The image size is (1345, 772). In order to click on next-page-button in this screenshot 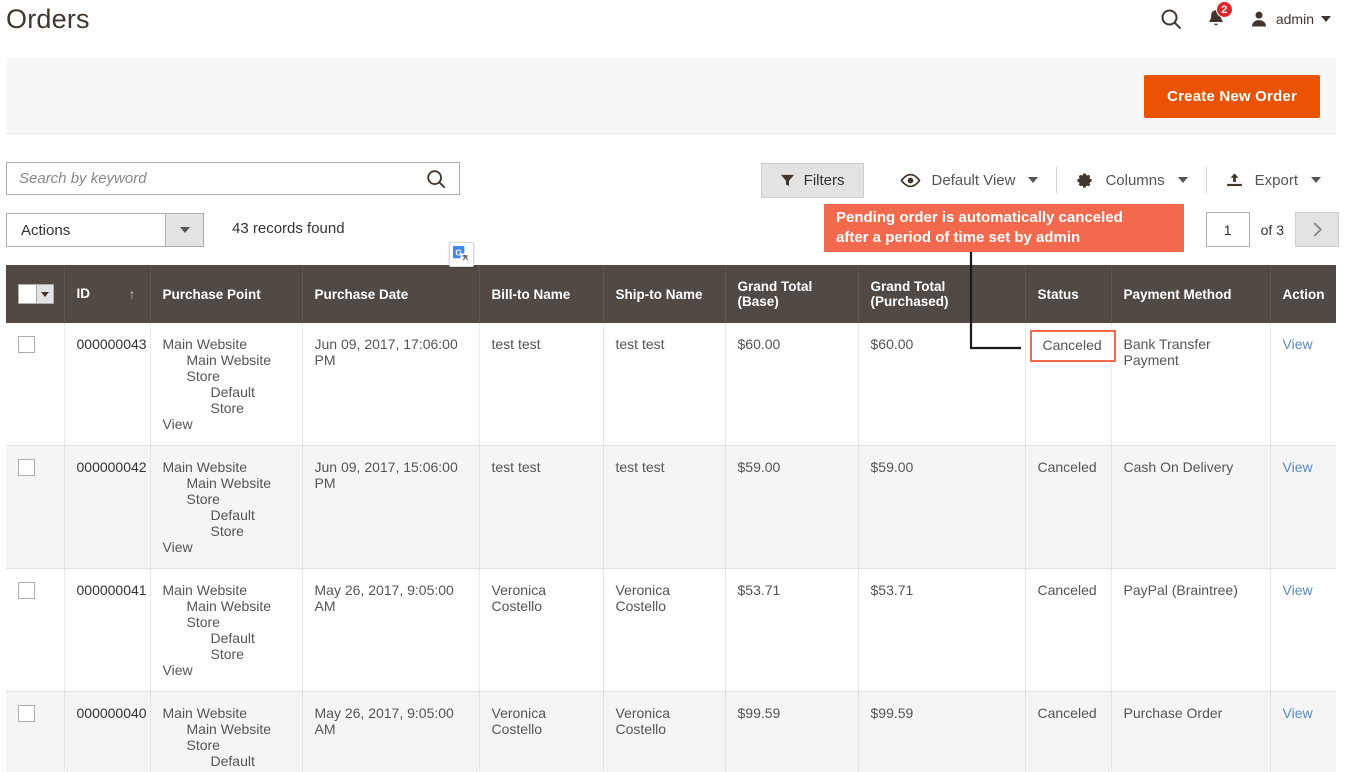, I will do `click(1317, 229)`.